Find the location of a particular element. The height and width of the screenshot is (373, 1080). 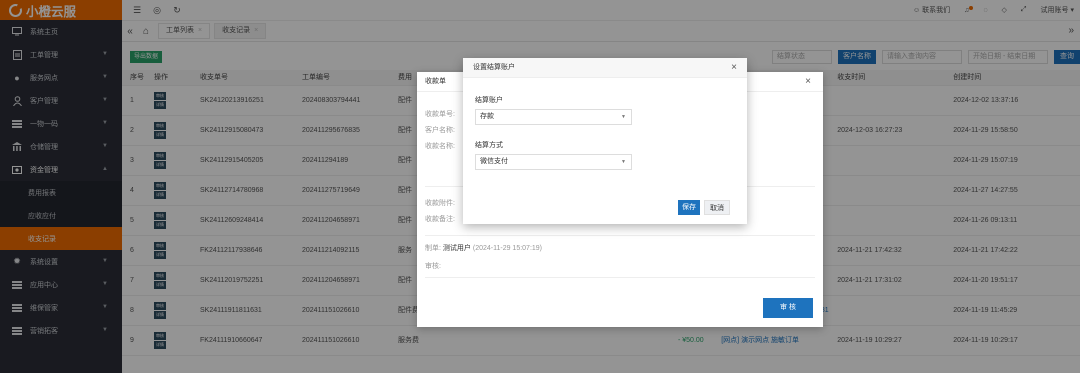

receipt-name-label: 收款名称: is located at coordinates (440, 146).